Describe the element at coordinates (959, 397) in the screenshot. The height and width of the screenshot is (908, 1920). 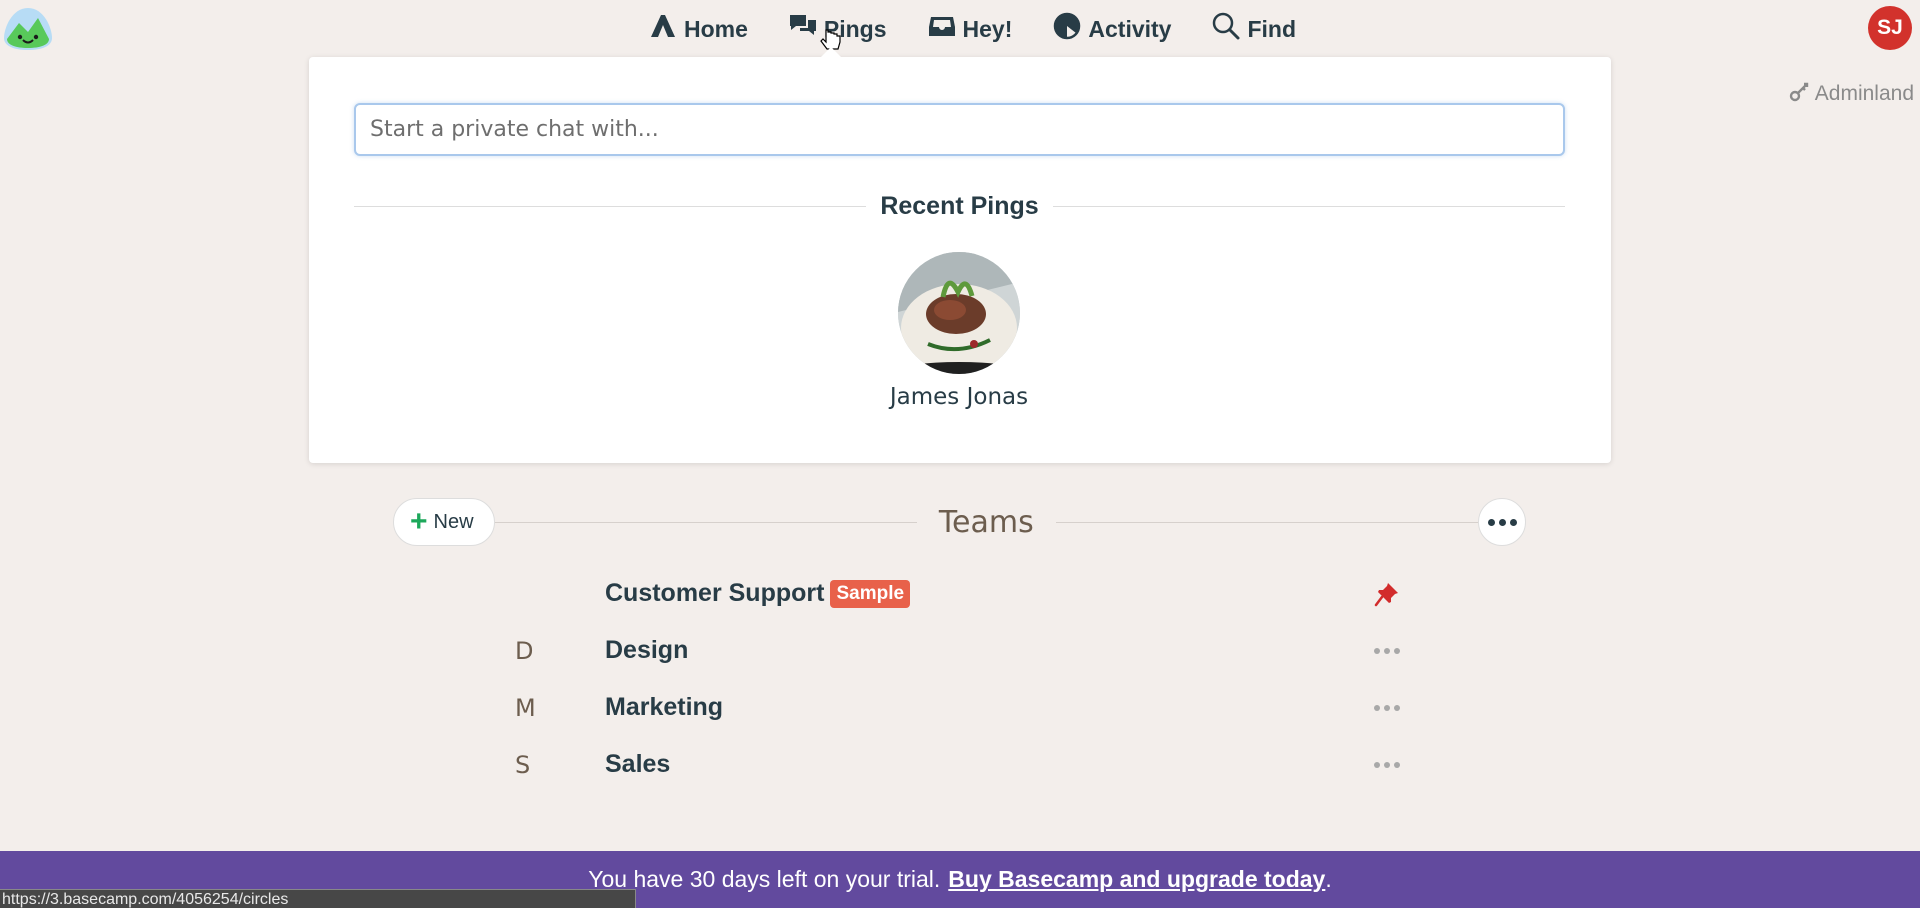
I see `person-name: James Jonas` at that location.